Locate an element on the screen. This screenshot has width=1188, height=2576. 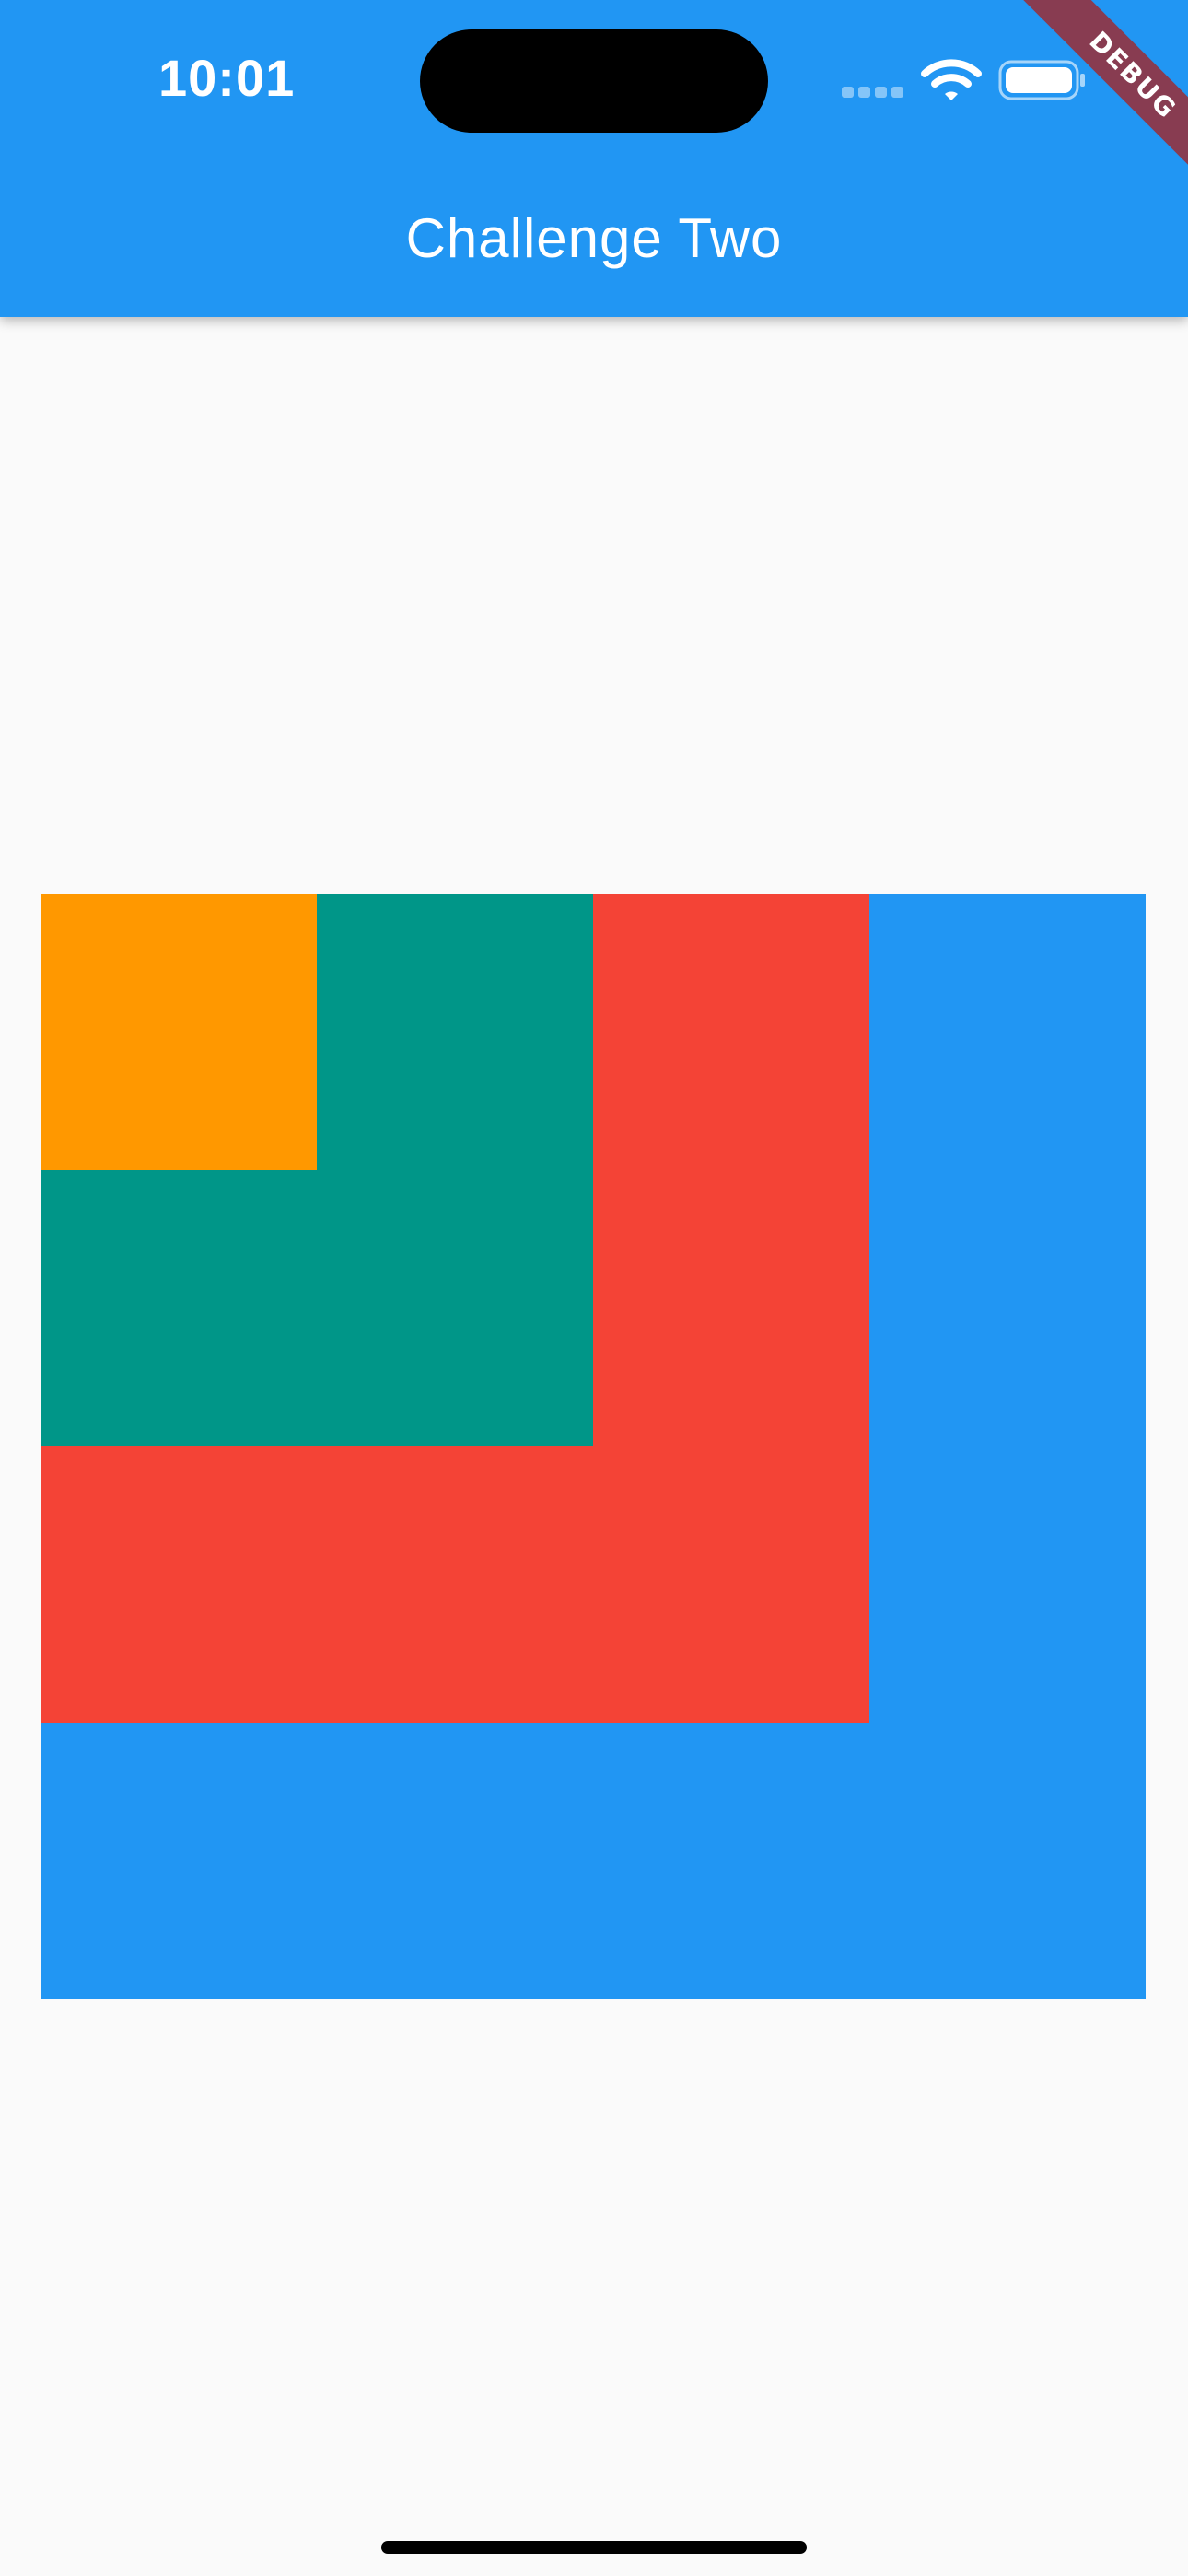
signal-icon is located at coordinates (873, 93).